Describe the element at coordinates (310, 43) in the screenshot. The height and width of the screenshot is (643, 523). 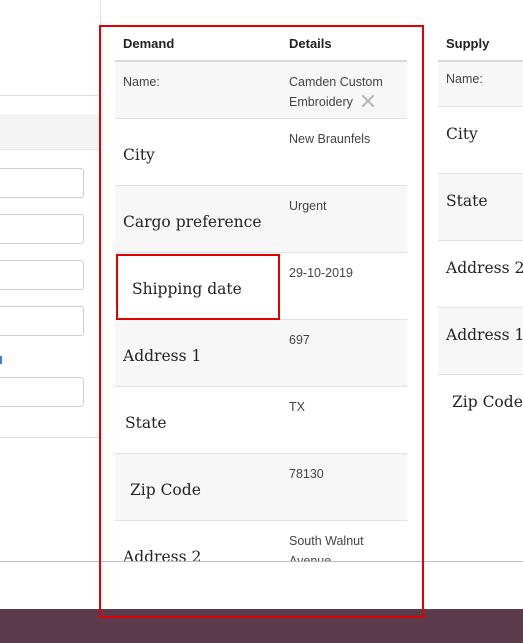
I see `details-column-header: Details` at that location.